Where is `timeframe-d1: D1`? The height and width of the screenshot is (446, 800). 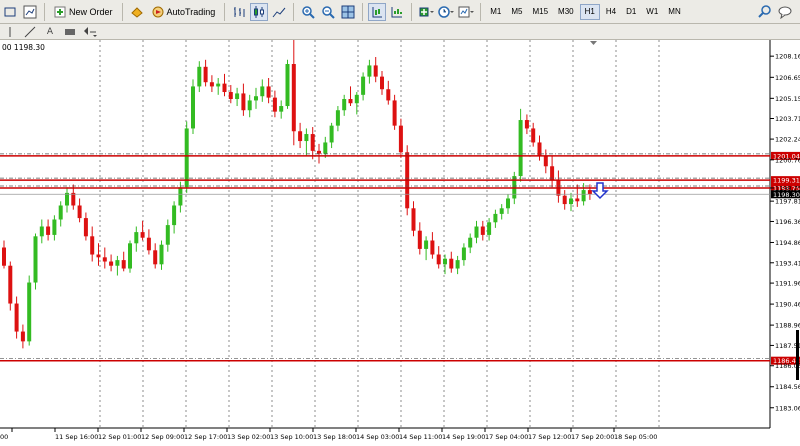
timeframe-d1: D1 is located at coordinates (631, 12).